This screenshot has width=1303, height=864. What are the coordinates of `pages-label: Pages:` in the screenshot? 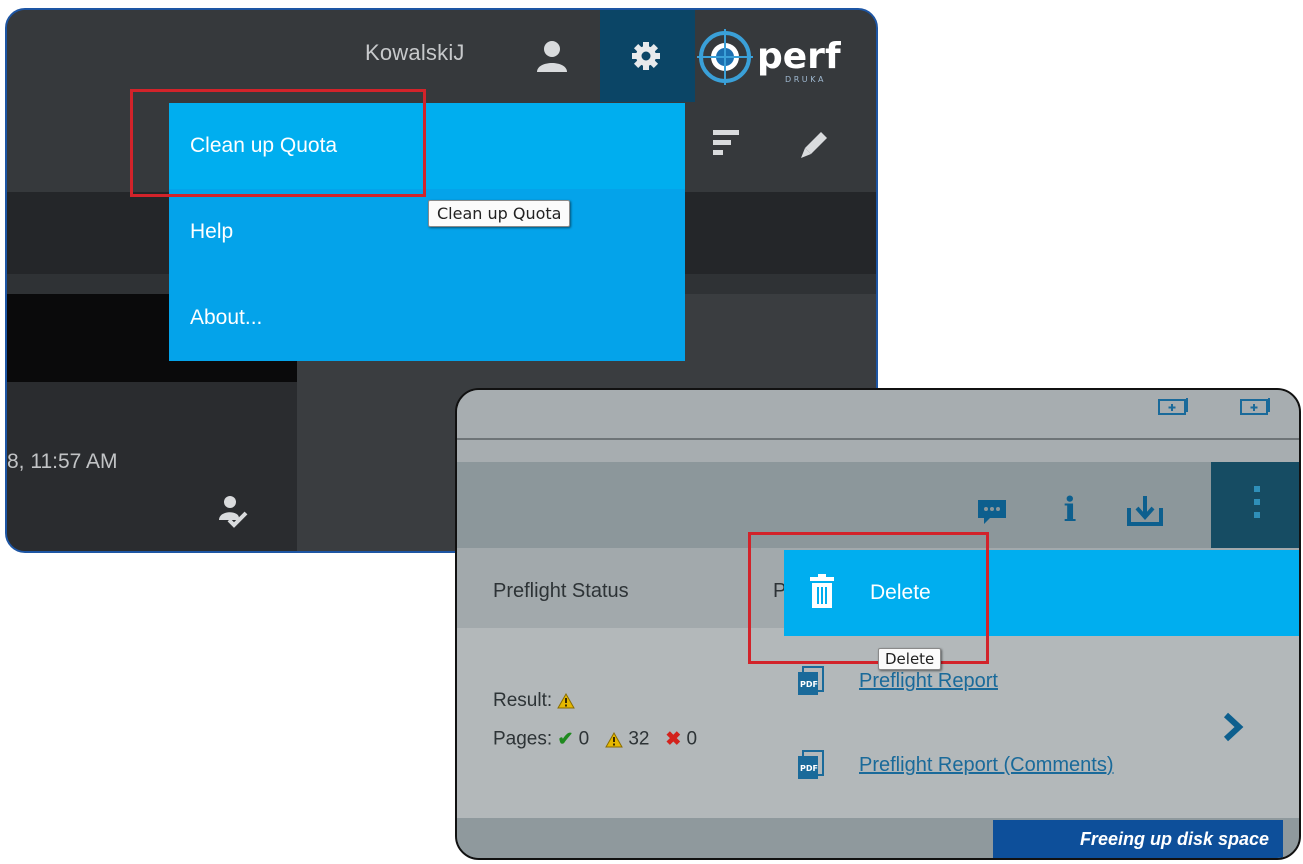 It's located at (523, 739).